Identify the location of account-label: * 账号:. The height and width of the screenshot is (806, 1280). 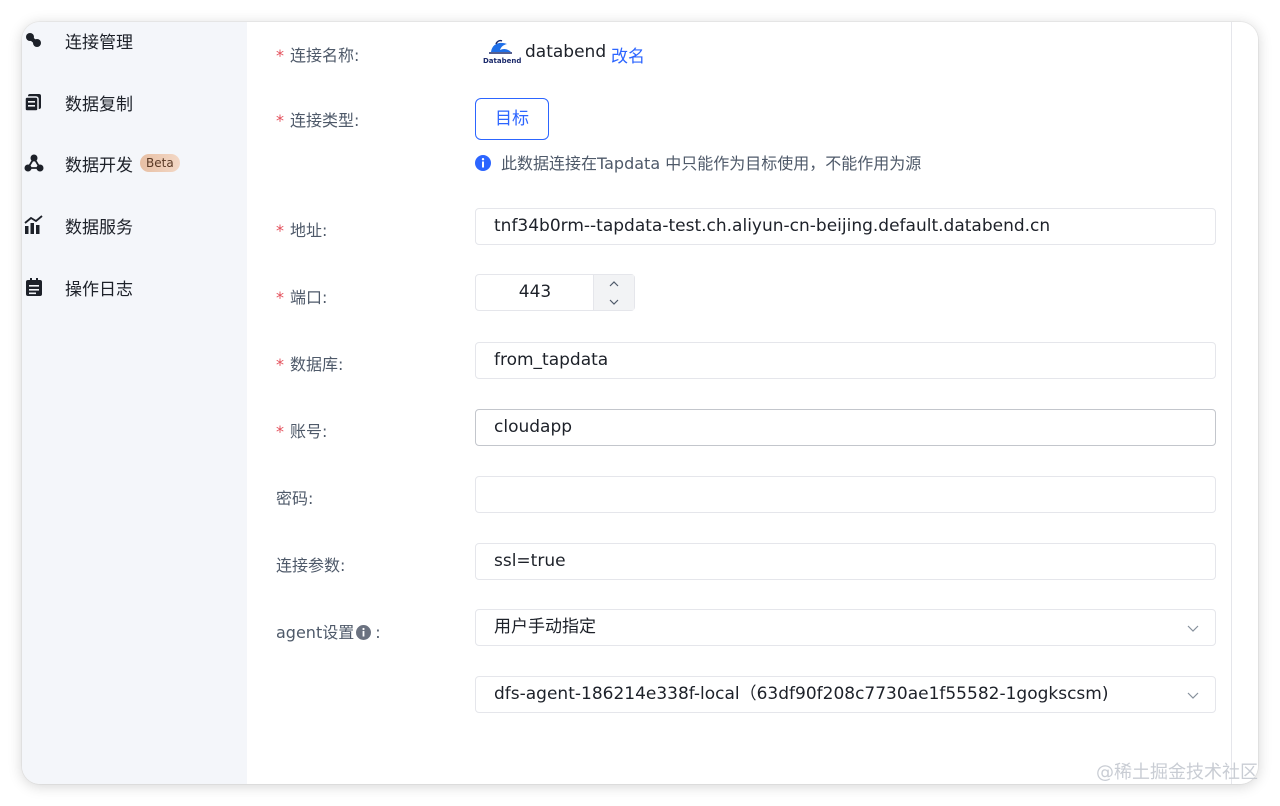
(302, 431).